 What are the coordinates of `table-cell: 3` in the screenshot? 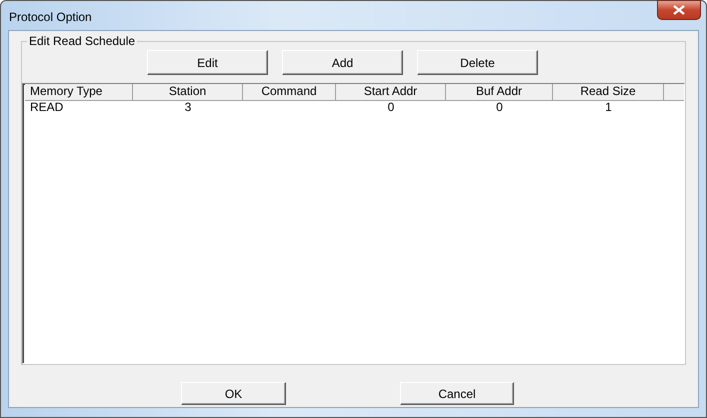 It's located at (188, 107).